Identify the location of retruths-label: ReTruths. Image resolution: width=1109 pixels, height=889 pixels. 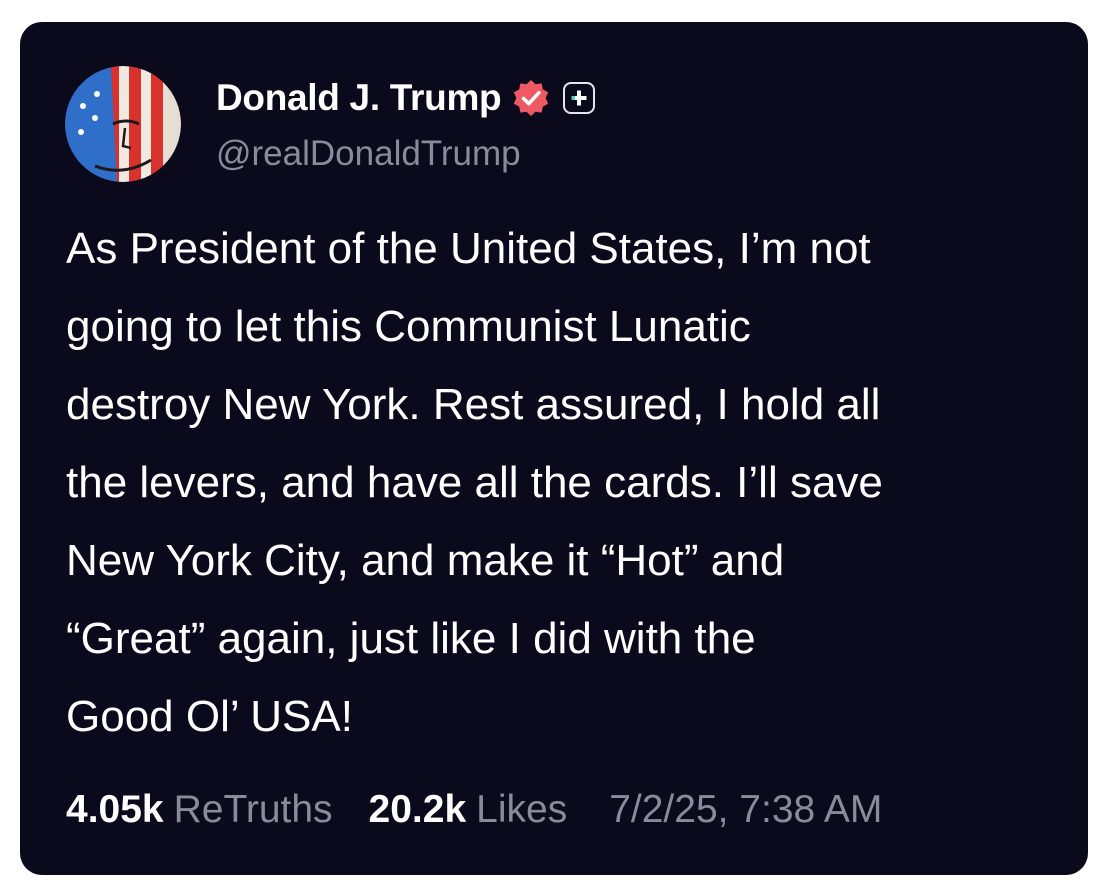
(253, 809).